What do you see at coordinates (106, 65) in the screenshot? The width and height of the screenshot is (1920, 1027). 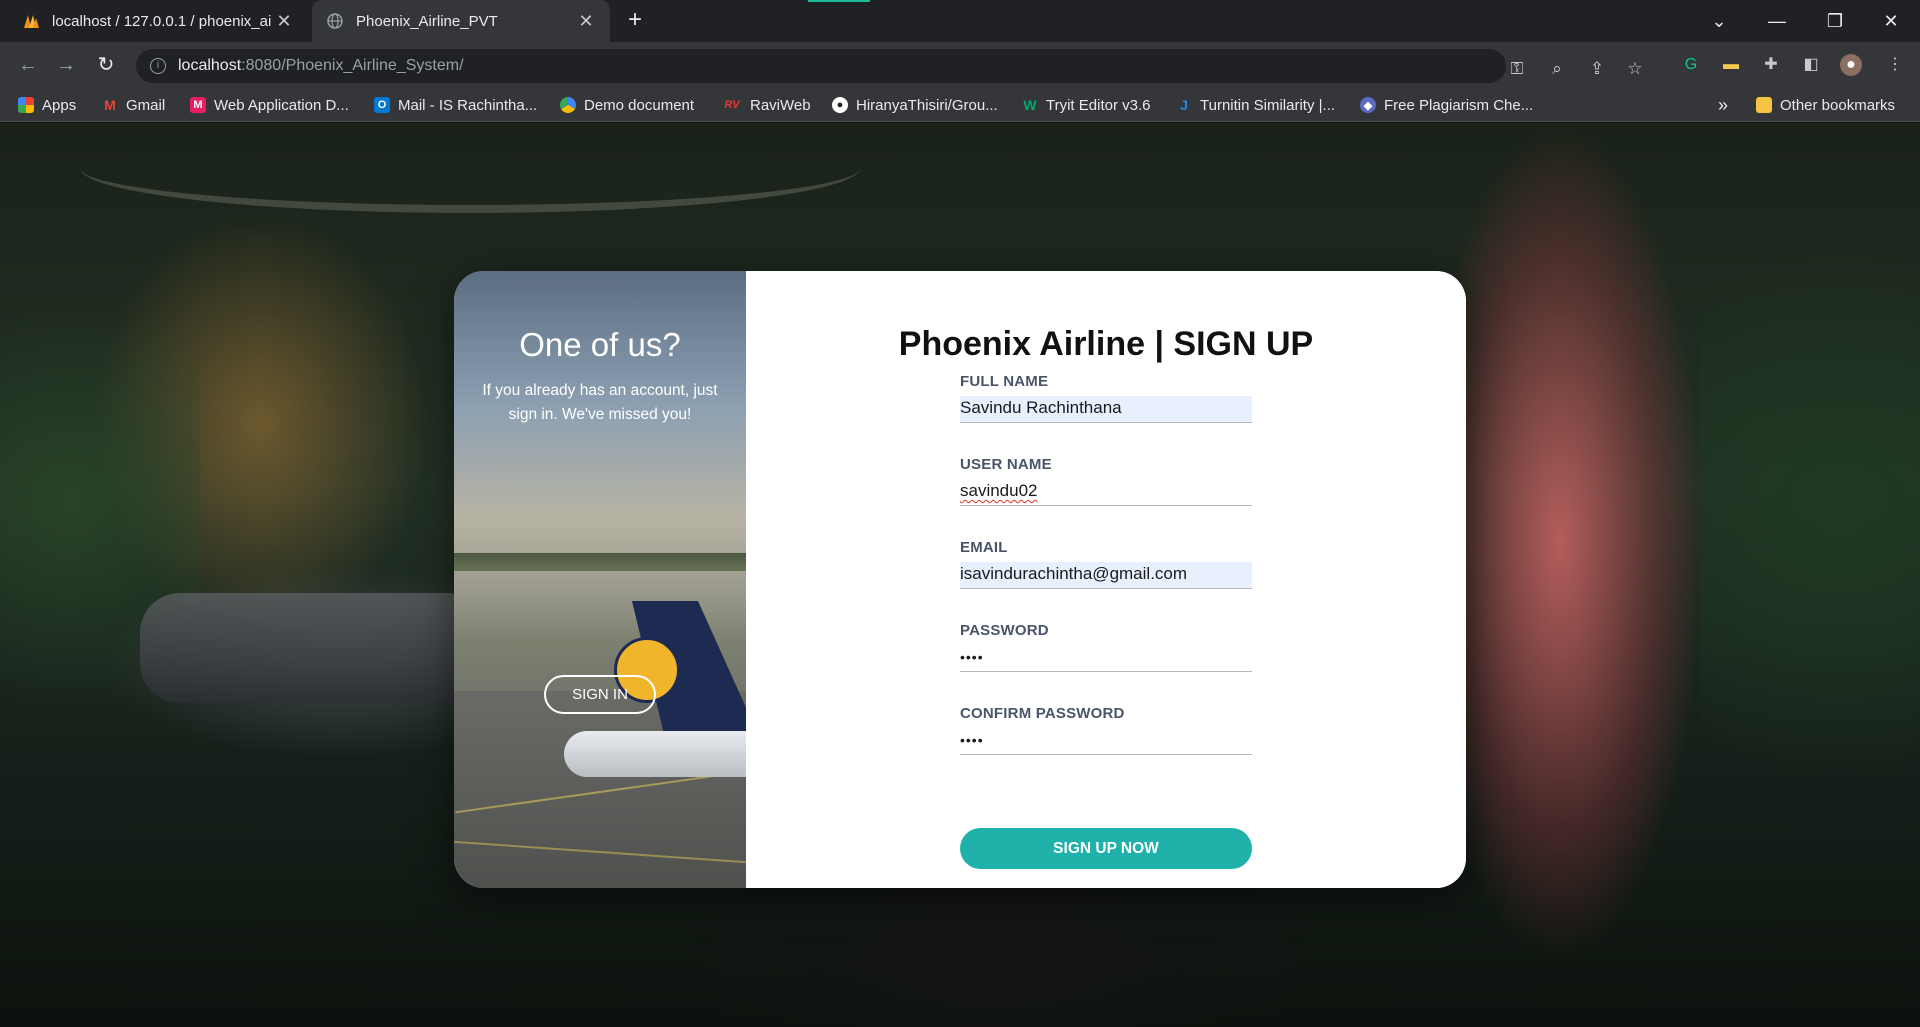 I see `reload-icon: ↻` at bounding box center [106, 65].